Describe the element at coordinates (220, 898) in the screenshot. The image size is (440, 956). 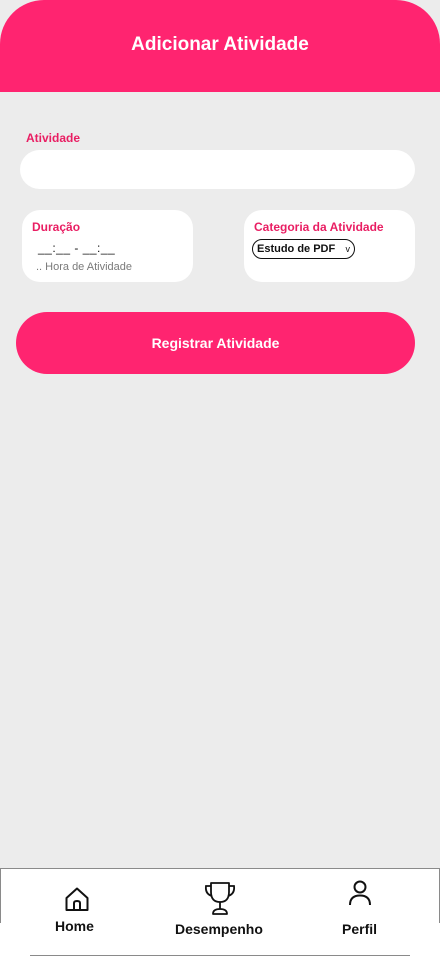
I see `trophy-icon` at that location.